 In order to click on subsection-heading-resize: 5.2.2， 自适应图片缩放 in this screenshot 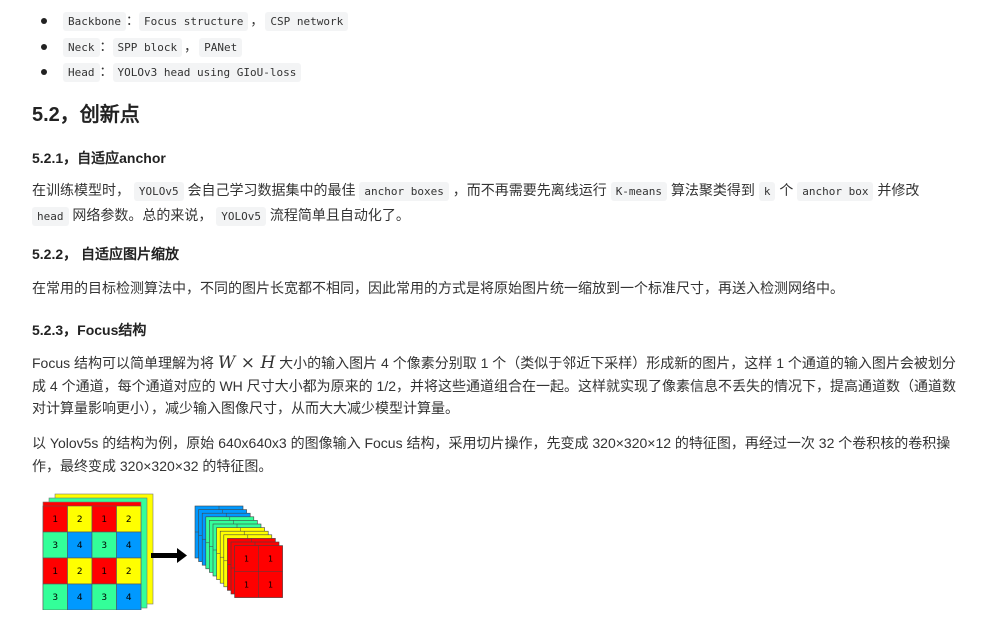, I will do `click(106, 254)`.